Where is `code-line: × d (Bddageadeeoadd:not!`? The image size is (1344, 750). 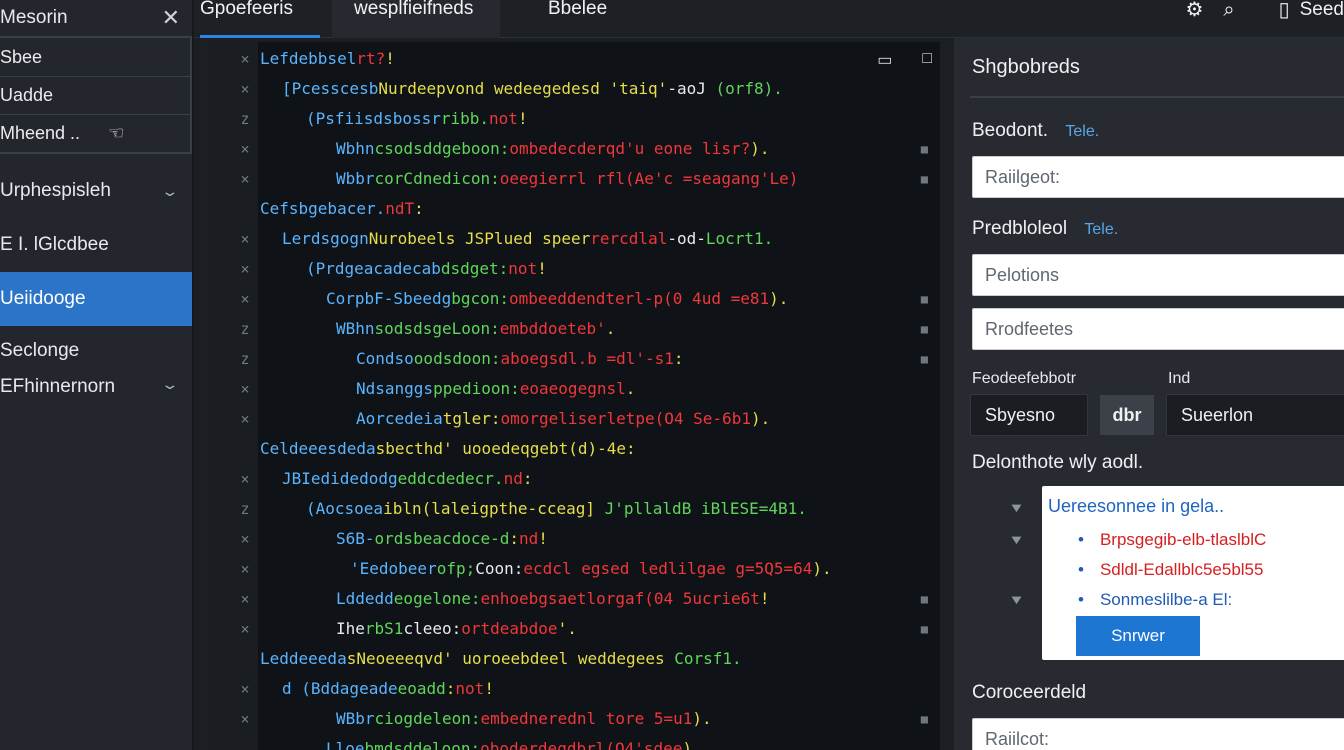
code-line: × d (Bddageadeeoadd:not! is located at coordinates (575, 689).